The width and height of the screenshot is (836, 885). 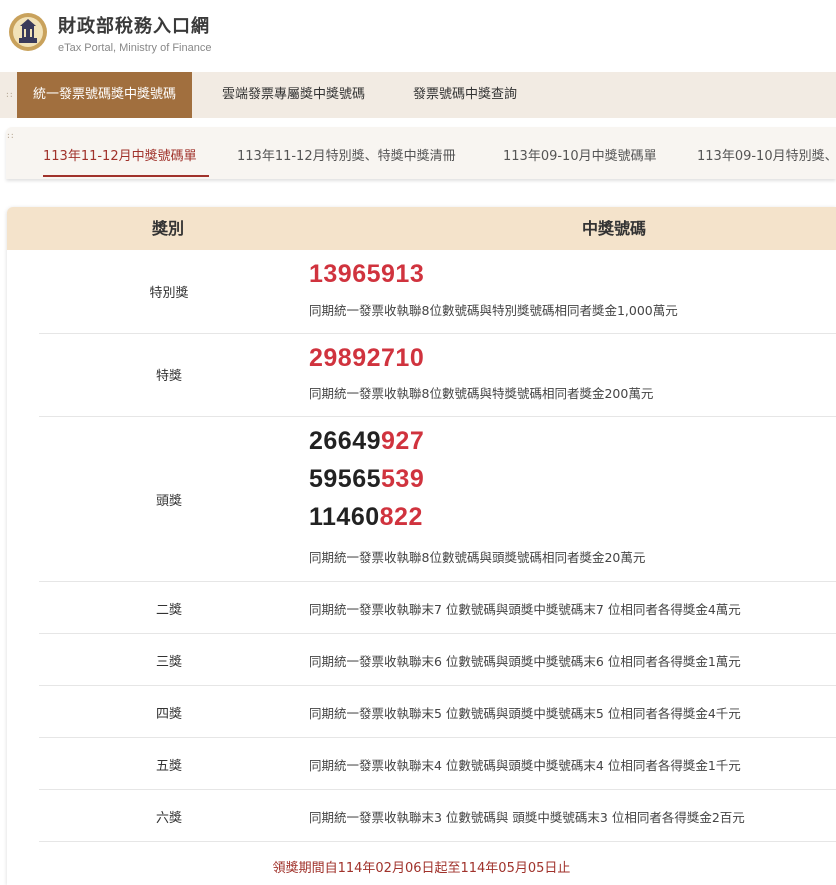 I want to click on winning-number: 59565539, so click(x=366, y=479).